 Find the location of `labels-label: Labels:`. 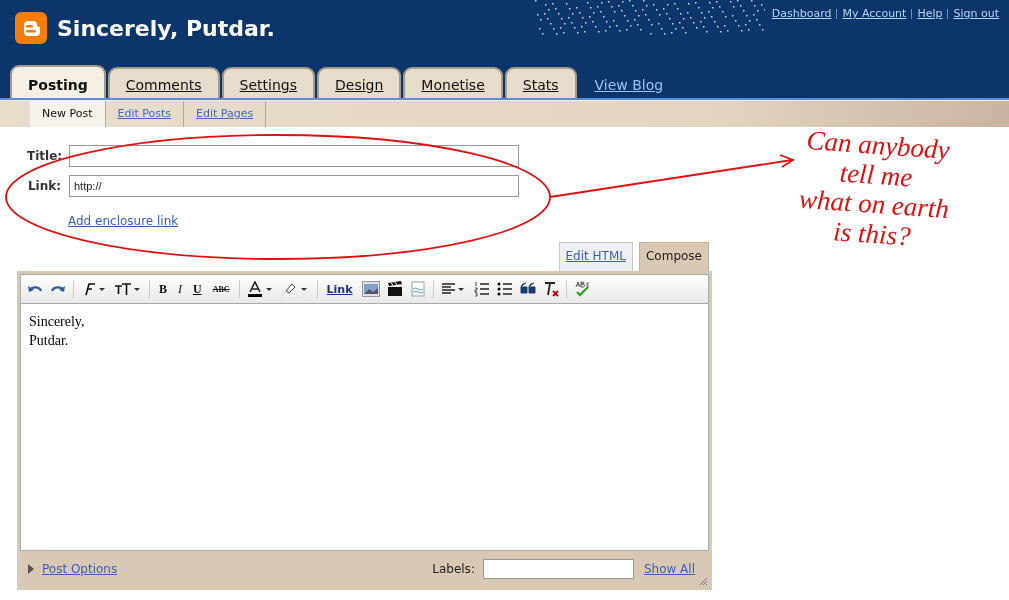

labels-label: Labels: is located at coordinates (453, 569).